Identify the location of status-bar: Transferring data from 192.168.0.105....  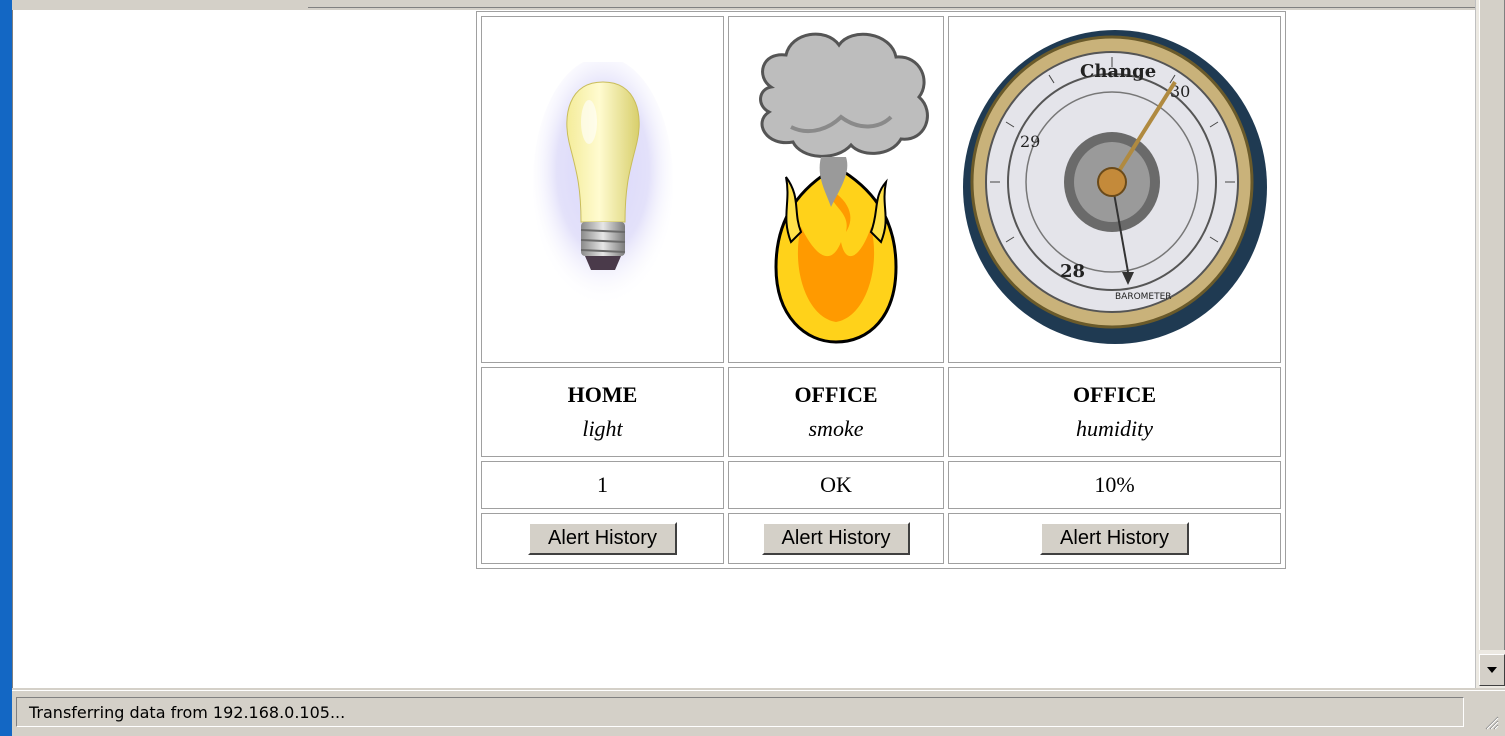
(758, 713).